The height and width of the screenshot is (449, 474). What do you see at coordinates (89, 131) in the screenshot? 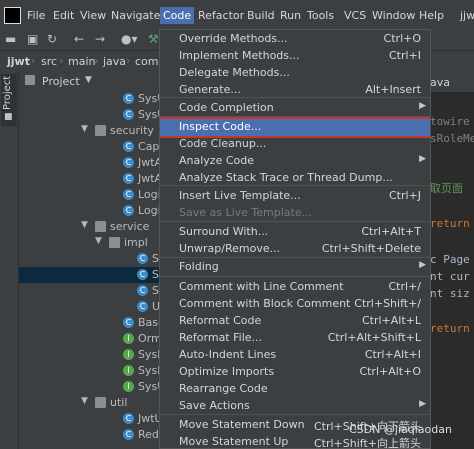
I see `tree-item: ▼ security` at bounding box center [89, 131].